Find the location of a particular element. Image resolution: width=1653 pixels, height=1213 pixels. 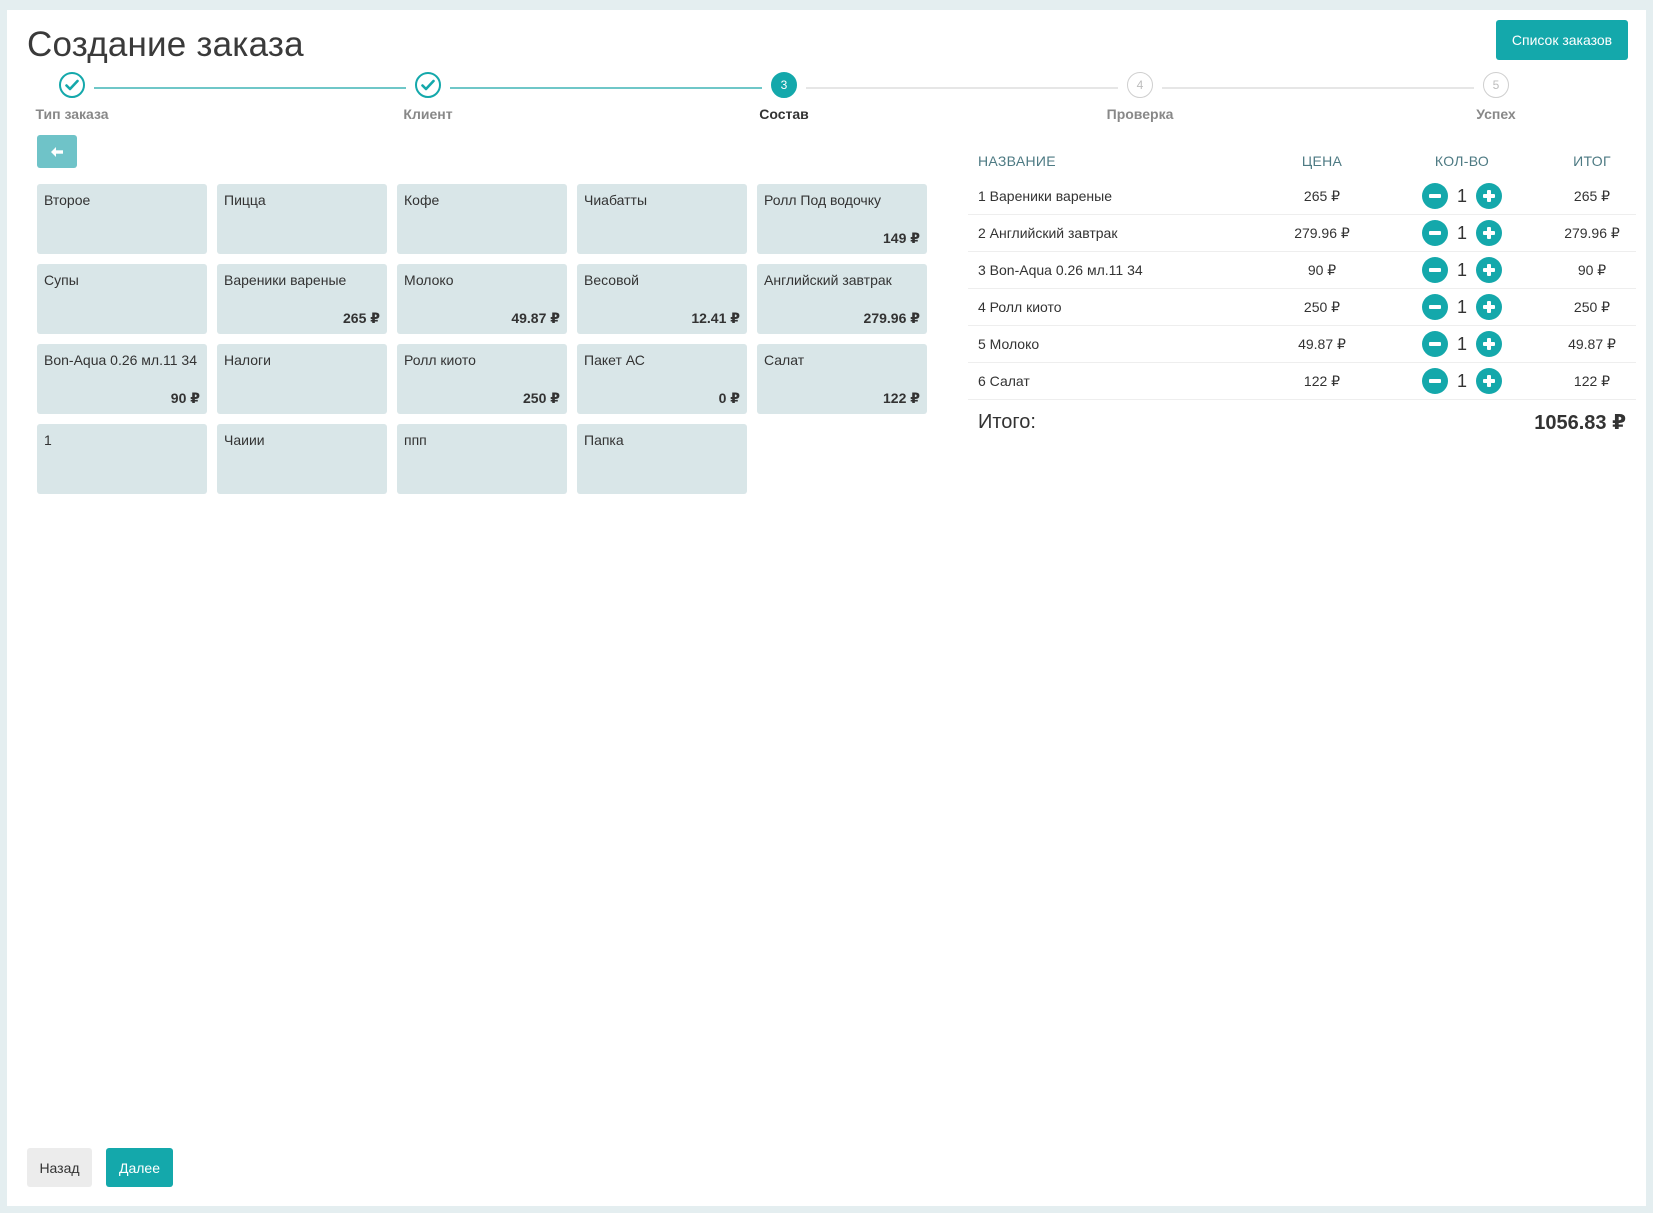

column-header-name: НАЗВАНИЕ is located at coordinates (1017, 161).